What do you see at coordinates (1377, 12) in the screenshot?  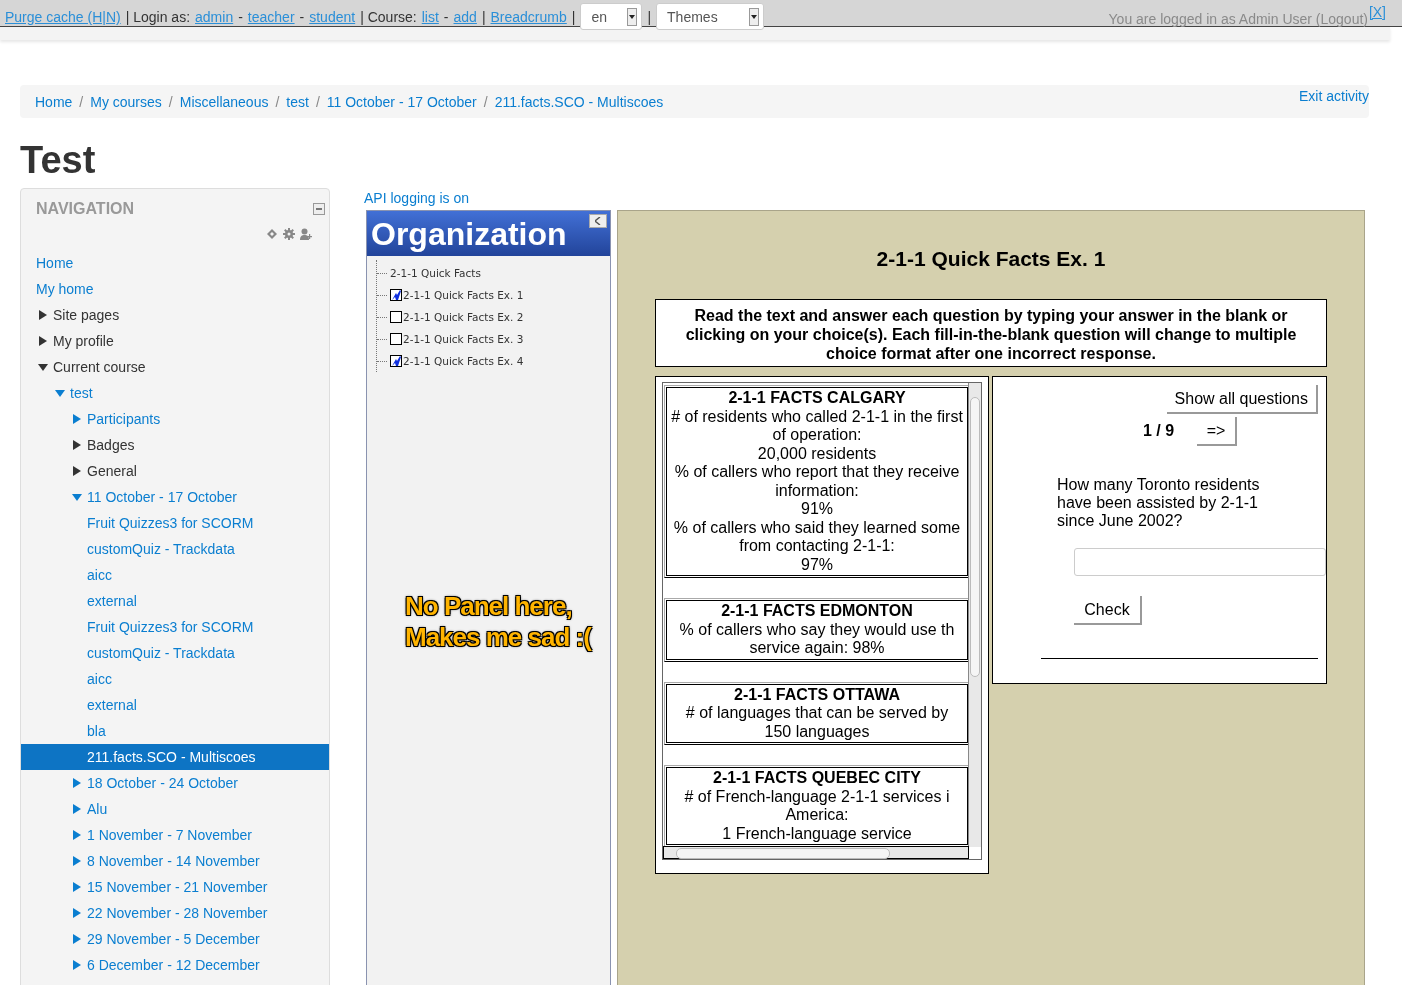 I see `close-link: [X]` at bounding box center [1377, 12].